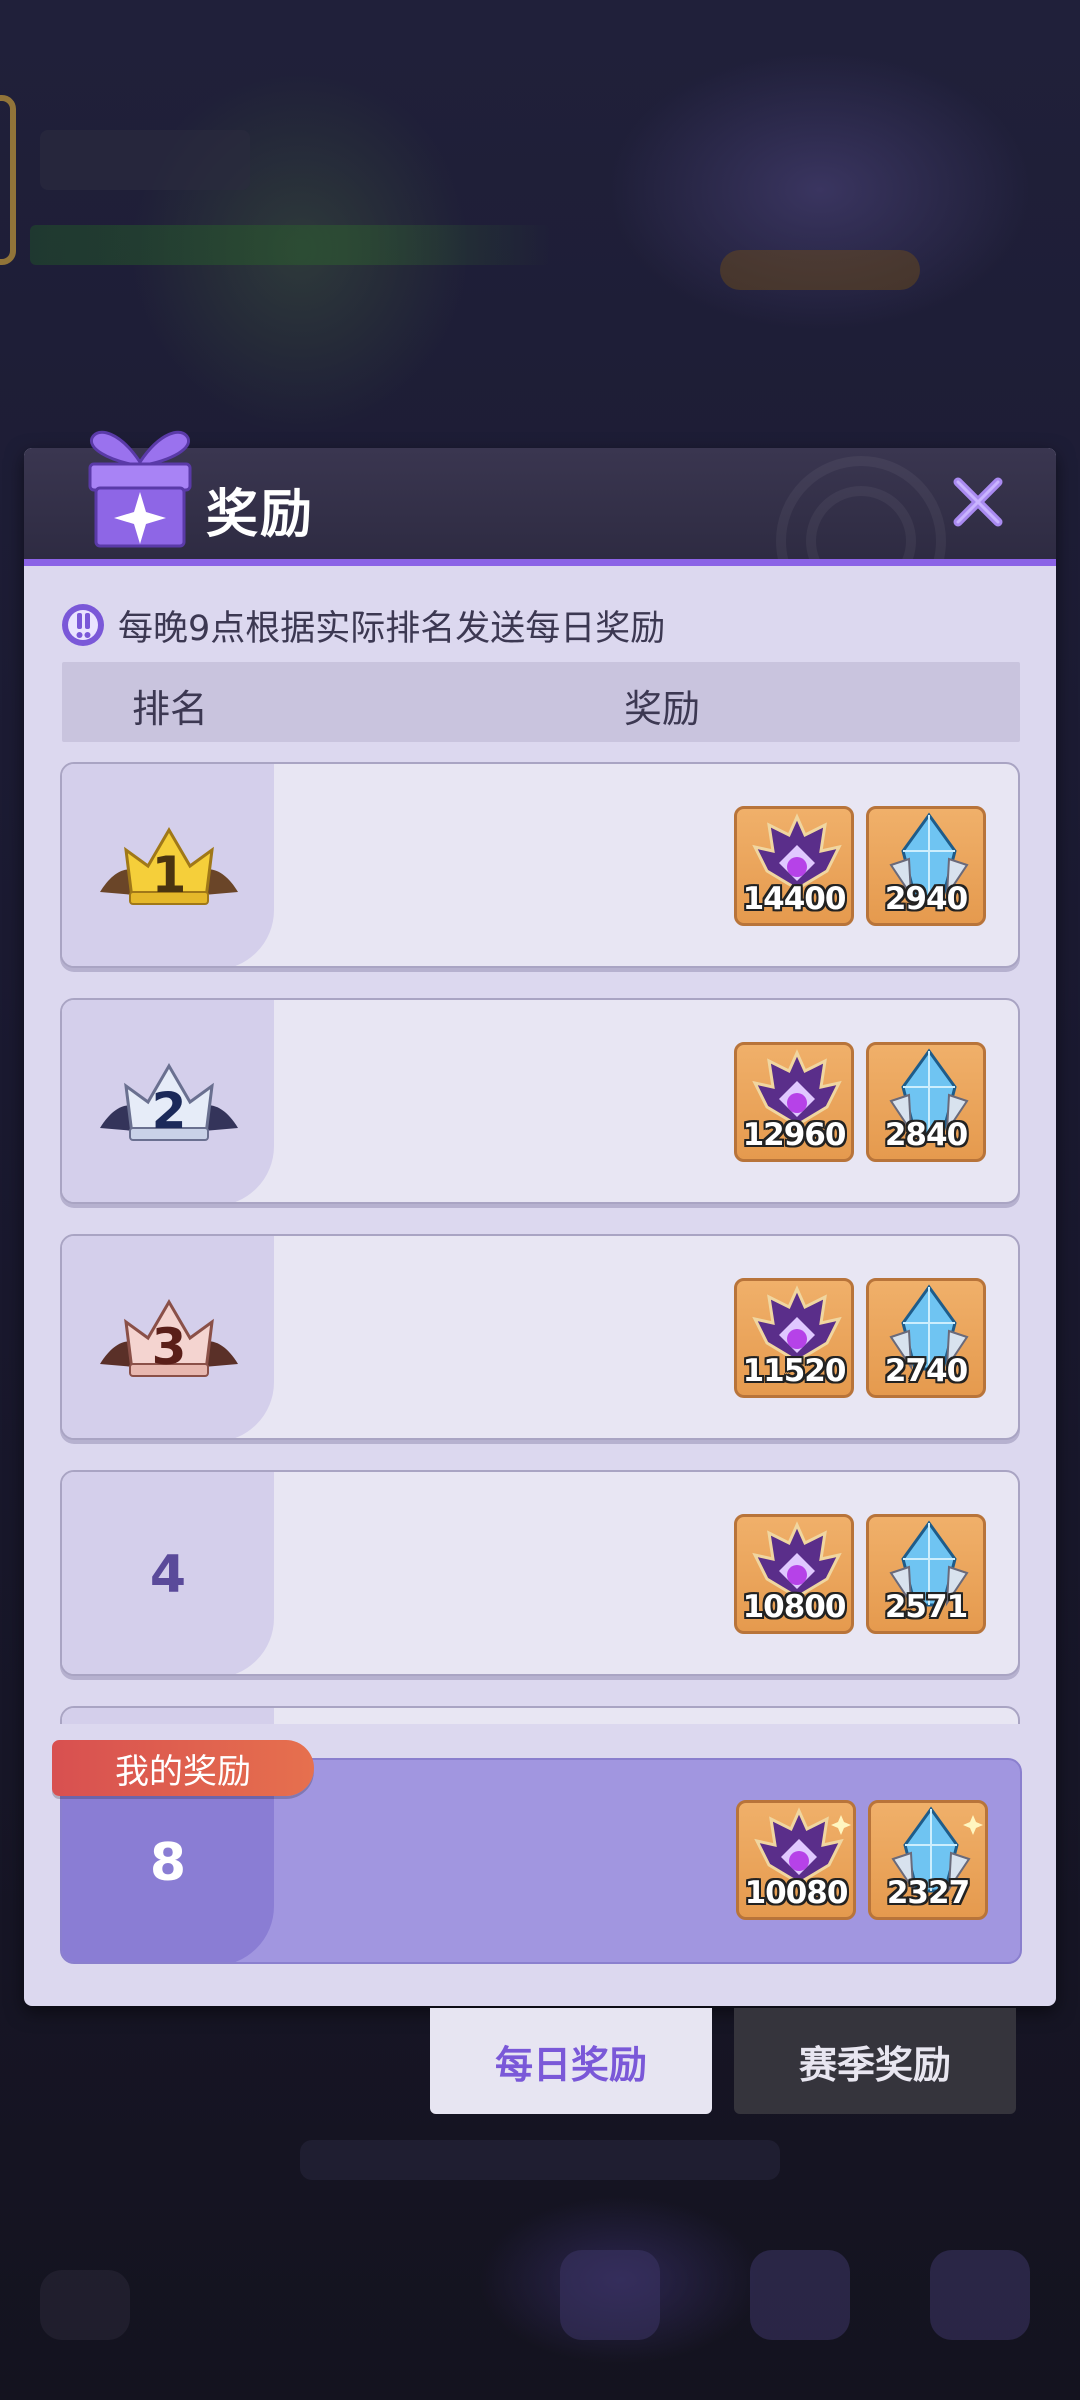  I want to click on reward-count: 10080, so click(796, 1893).